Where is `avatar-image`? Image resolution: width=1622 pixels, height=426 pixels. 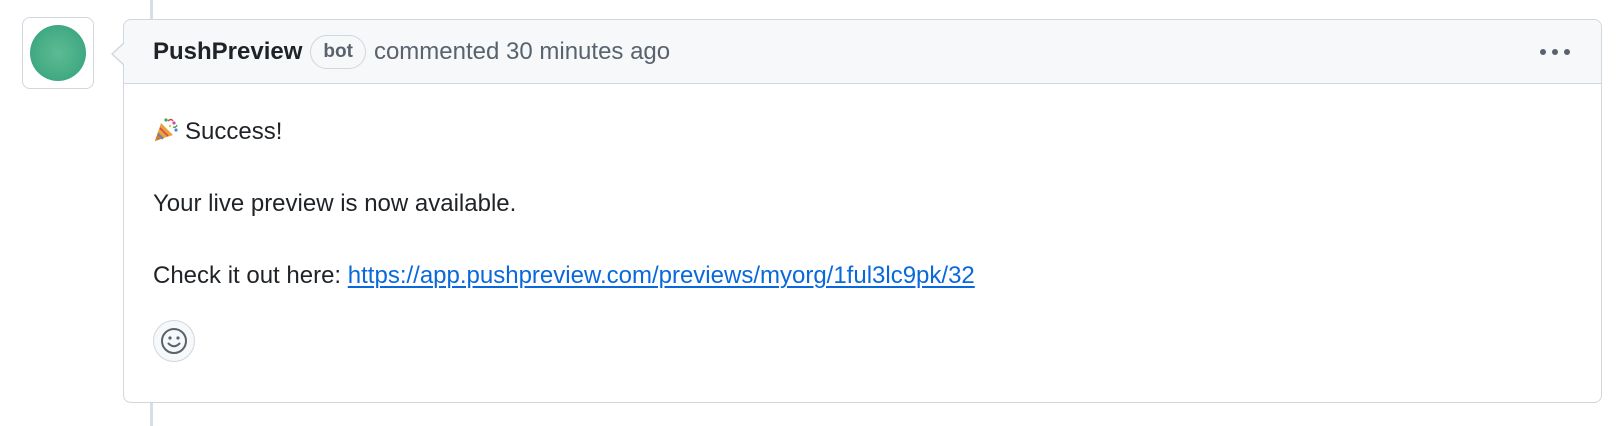 avatar-image is located at coordinates (58, 53).